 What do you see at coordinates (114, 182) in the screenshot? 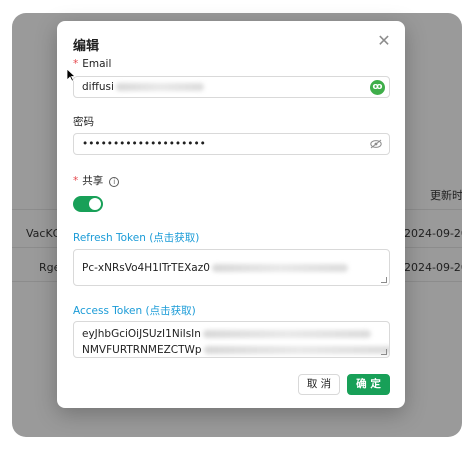
I see `info-icon: i` at bounding box center [114, 182].